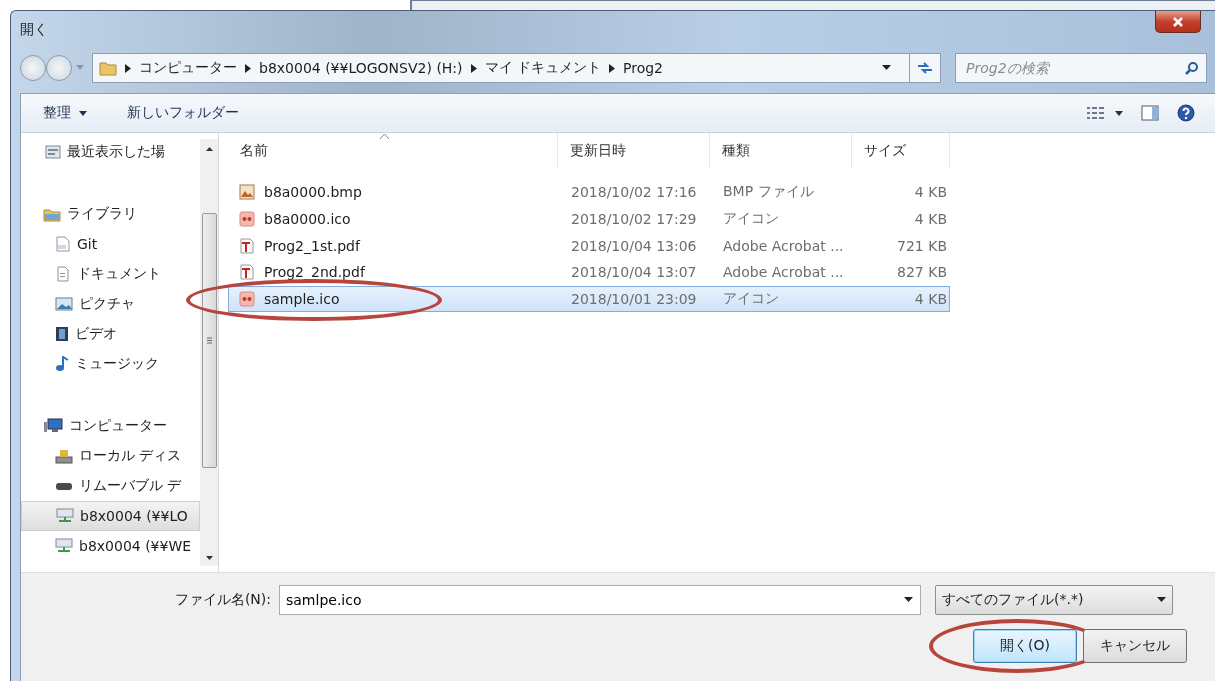  What do you see at coordinates (53, 426) in the screenshot?
I see `computer-icon` at bounding box center [53, 426].